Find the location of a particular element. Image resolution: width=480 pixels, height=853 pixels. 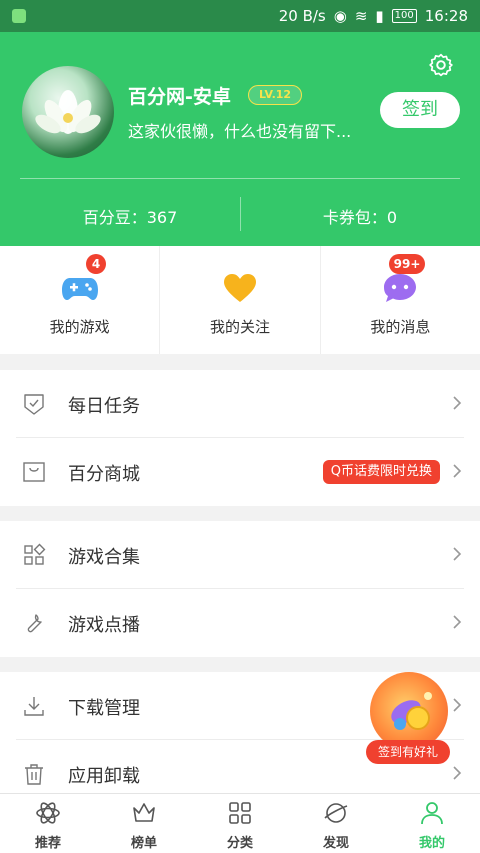

menu-label: 百分商城 is located at coordinates (104, 474).